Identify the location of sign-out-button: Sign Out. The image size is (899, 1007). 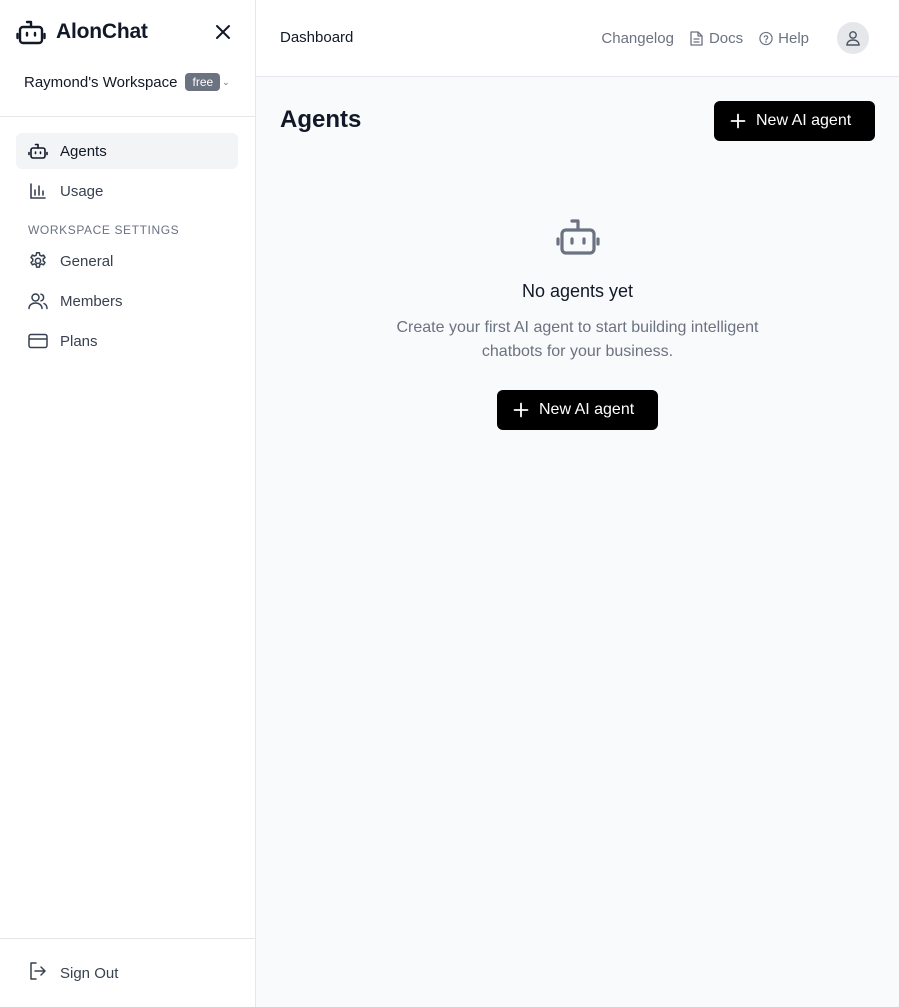
(127, 973).